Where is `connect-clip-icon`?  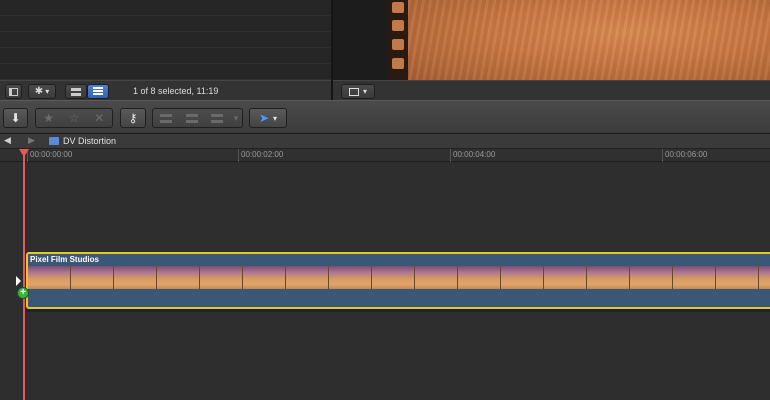
connect-clip-icon is located at coordinates (166, 118).